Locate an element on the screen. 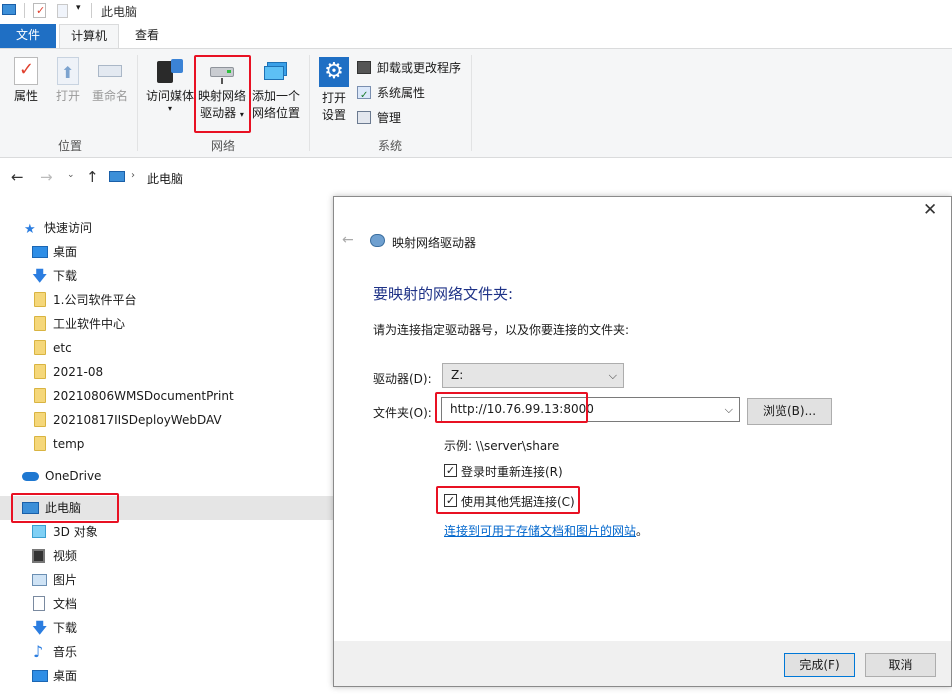  cancel-button: 取消 is located at coordinates (900, 665).